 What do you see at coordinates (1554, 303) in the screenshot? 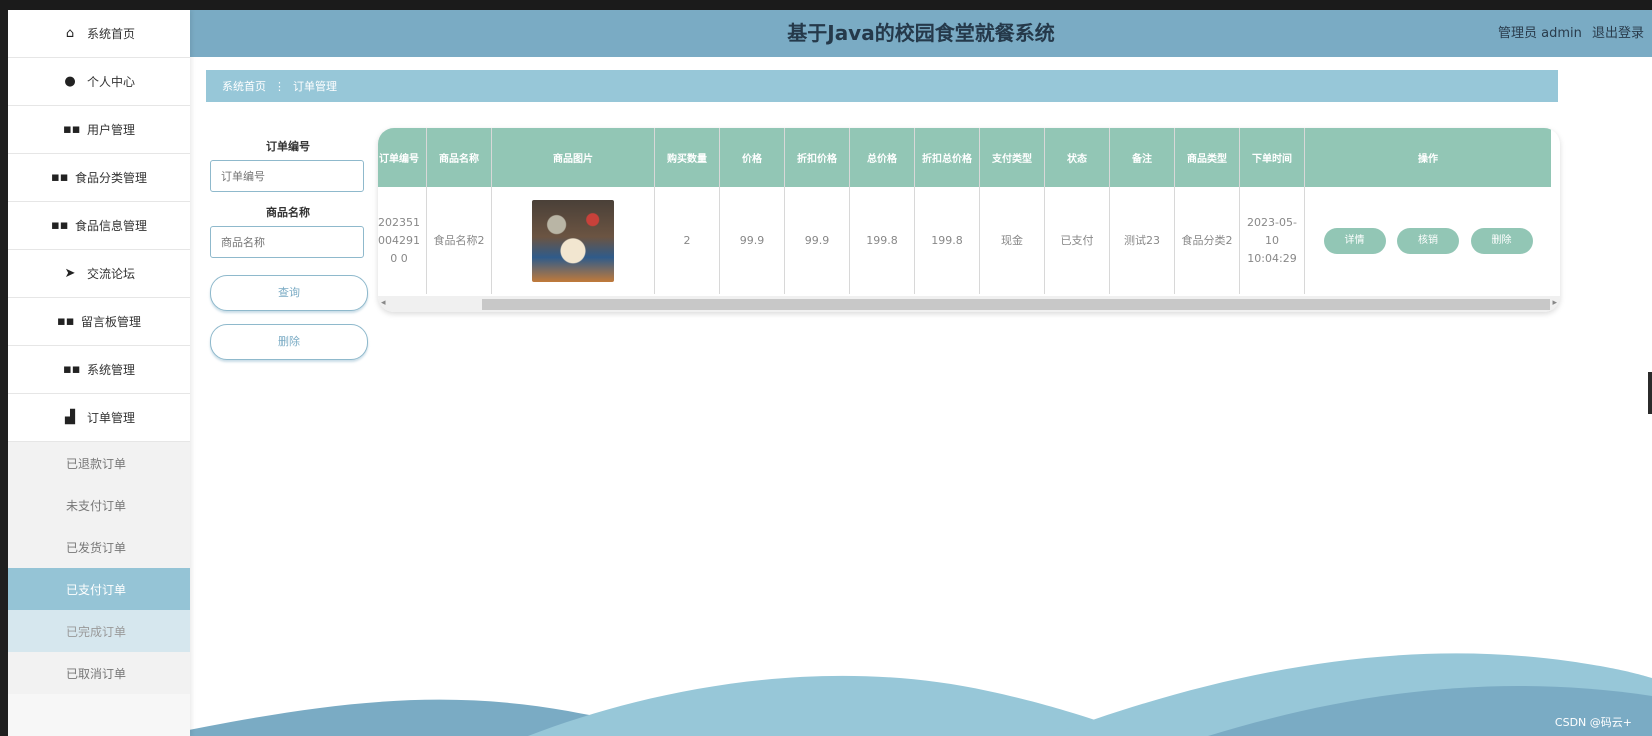
I see `scroll-right-icon: ▸` at bounding box center [1554, 303].